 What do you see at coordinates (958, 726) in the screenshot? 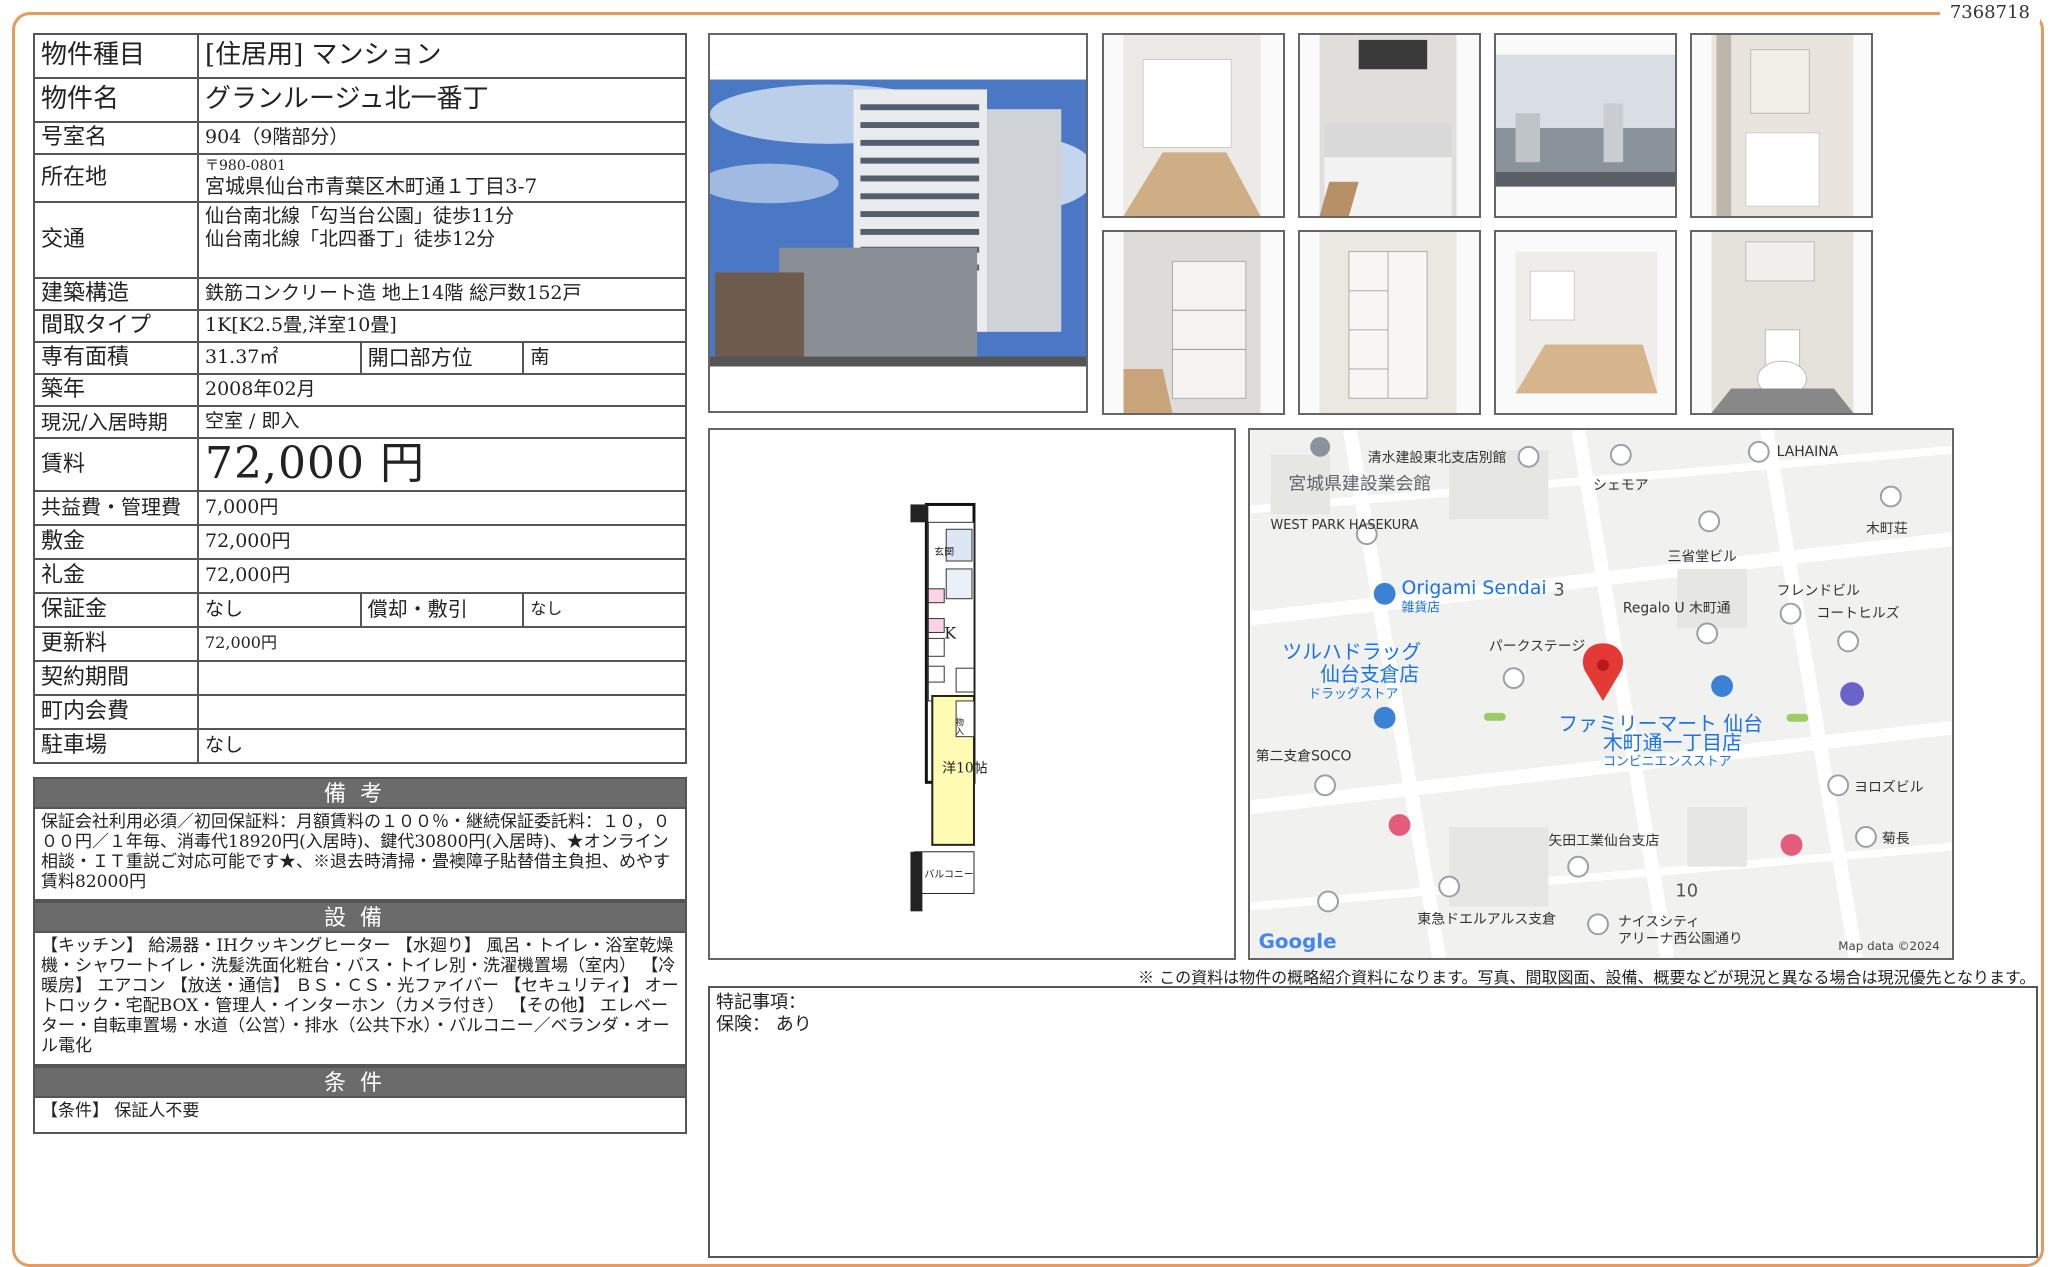
I see `fp-closet: 物入` at bounding box center [958, 726].